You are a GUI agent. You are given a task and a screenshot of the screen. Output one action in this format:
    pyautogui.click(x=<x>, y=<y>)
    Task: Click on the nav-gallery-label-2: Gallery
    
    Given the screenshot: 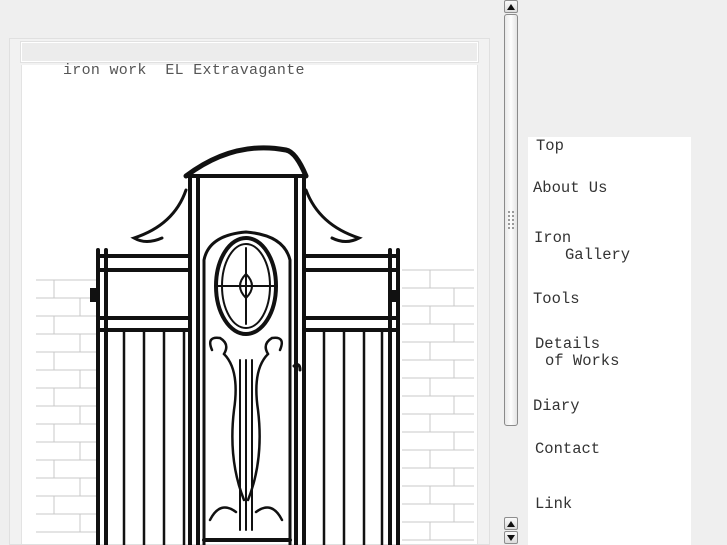 What is the action you would take?
    pyautogui.click(x=597, y=255)
    